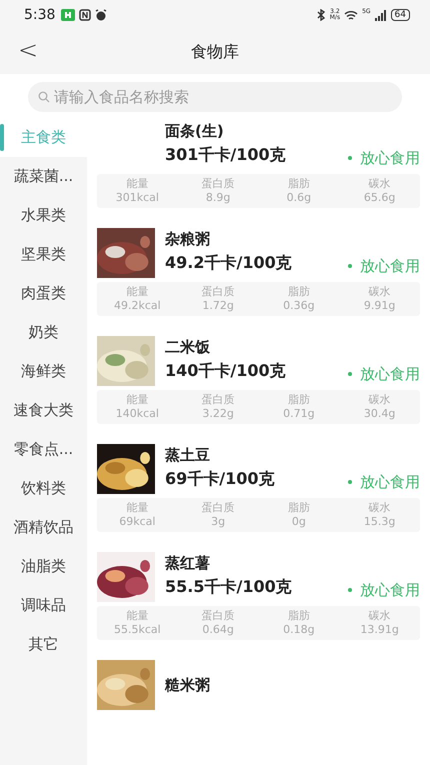  Describe the element at coordinates (351, 15) in the screenshot. I see `wifi-icon` at that location.